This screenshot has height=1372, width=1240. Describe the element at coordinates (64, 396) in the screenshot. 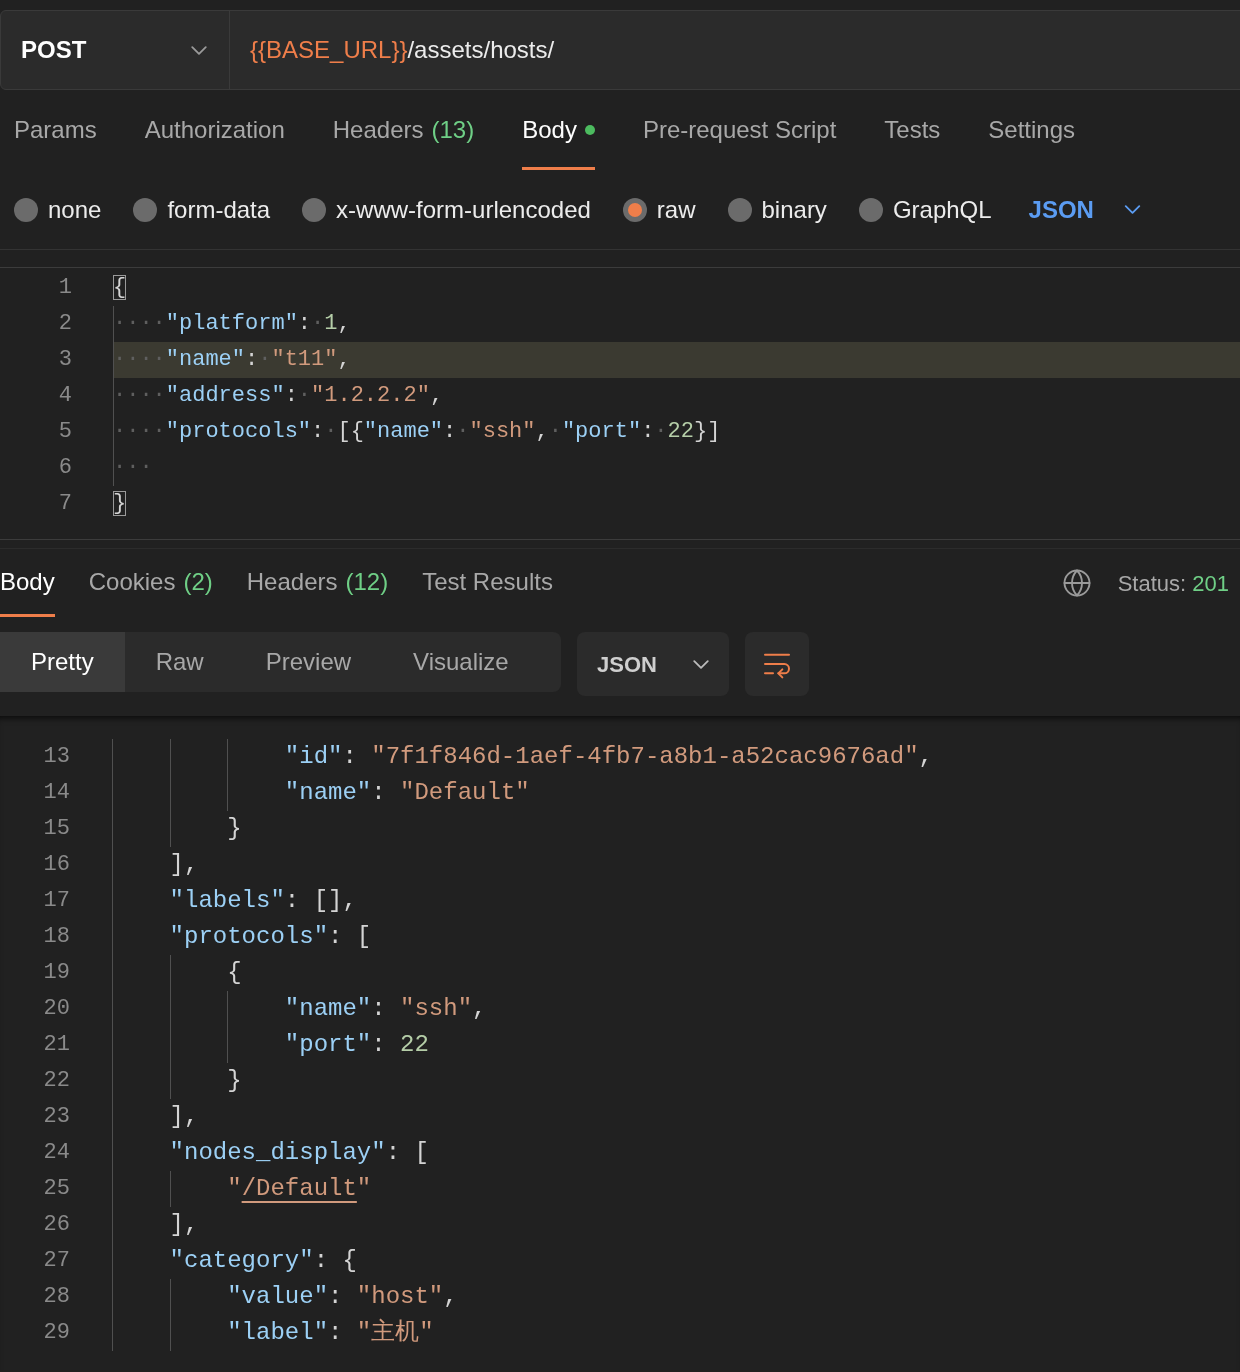

I see `line-number: 4` at that location.